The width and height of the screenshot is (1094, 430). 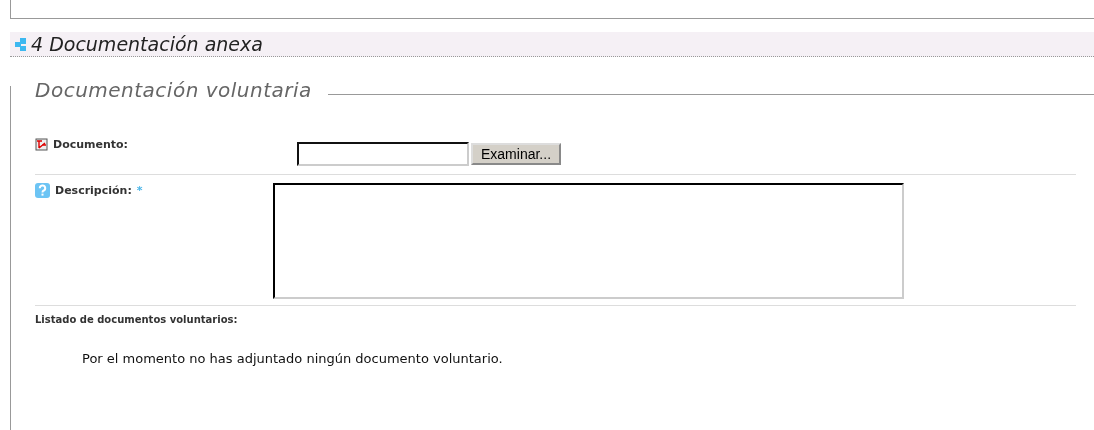 I want to click on file-path-field, so click(x=383, y=154).